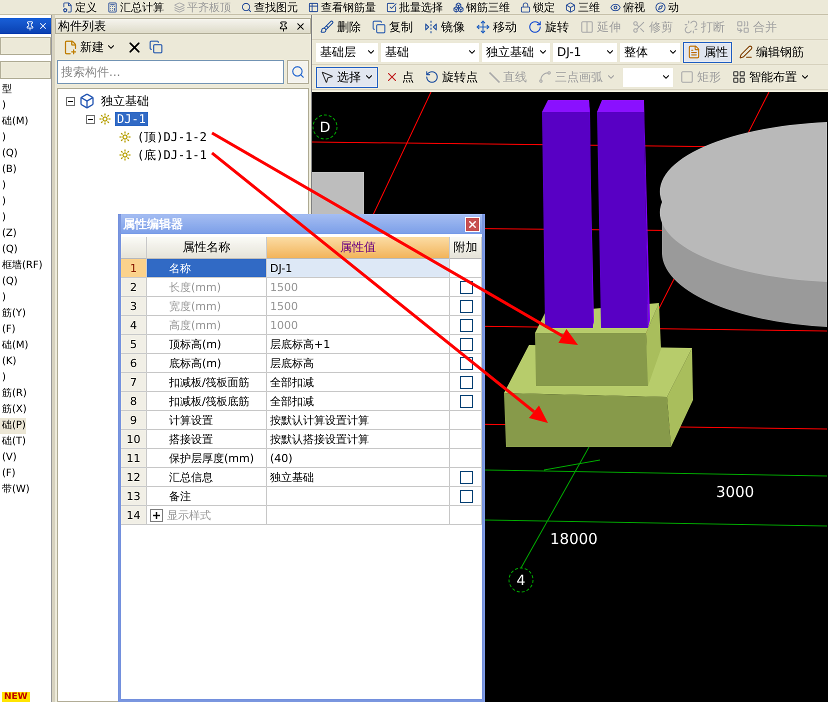 The height and width of the screenshot is (702, 828). Describe the element at coordinates (207, 420) in the screenshot. I see `property-name: 计算设置` at that location.